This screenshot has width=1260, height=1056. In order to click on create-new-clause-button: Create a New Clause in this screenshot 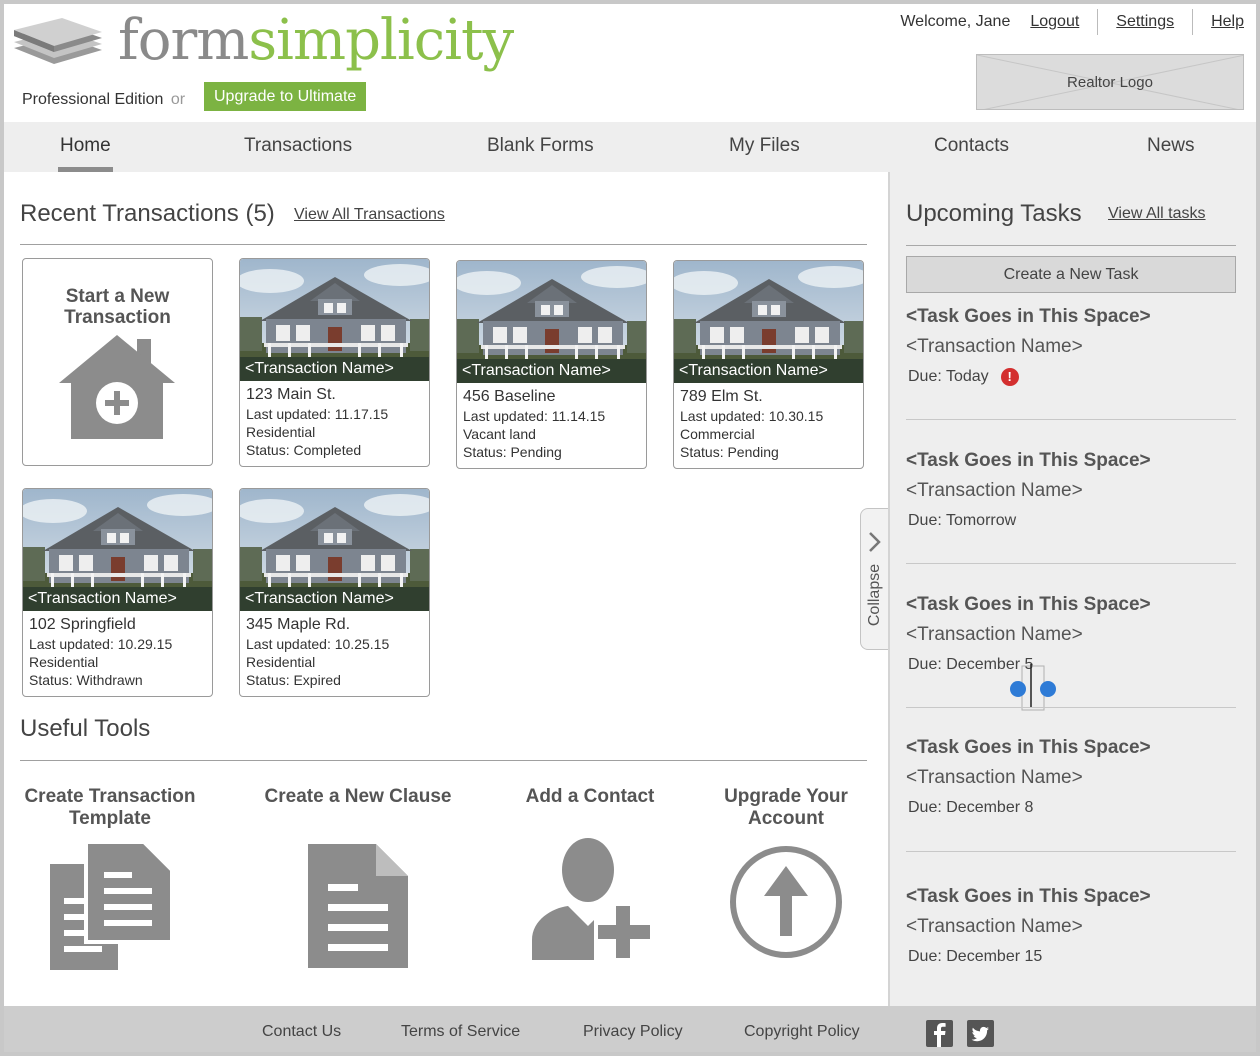, I will do `click(358, 879)`.